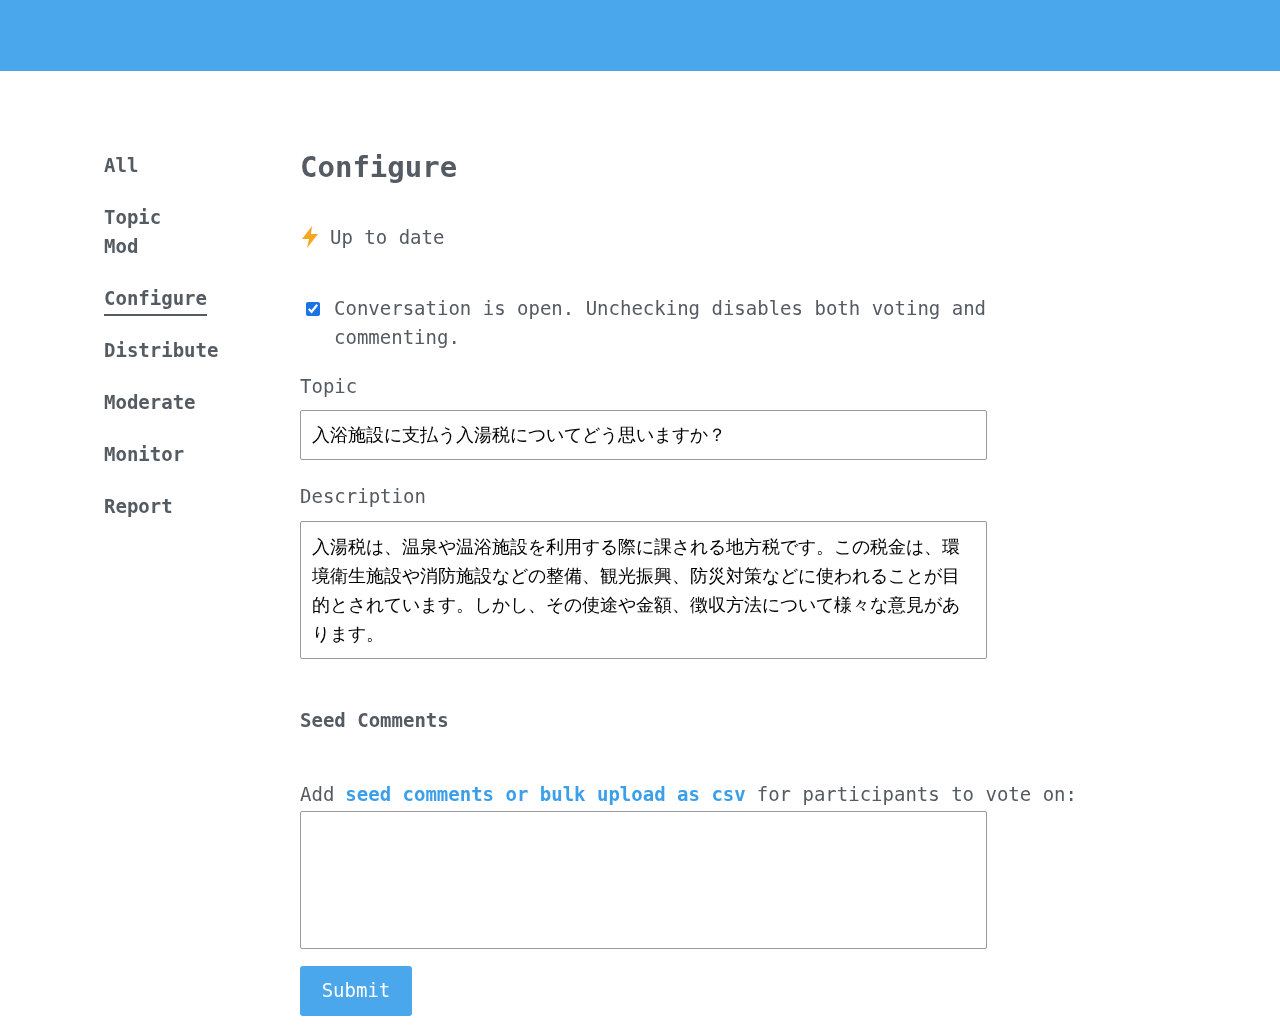  Describe the element at coordinates (916, 794) in the screenshot. I see `prompt-text: for participants to vote on:` at that location.